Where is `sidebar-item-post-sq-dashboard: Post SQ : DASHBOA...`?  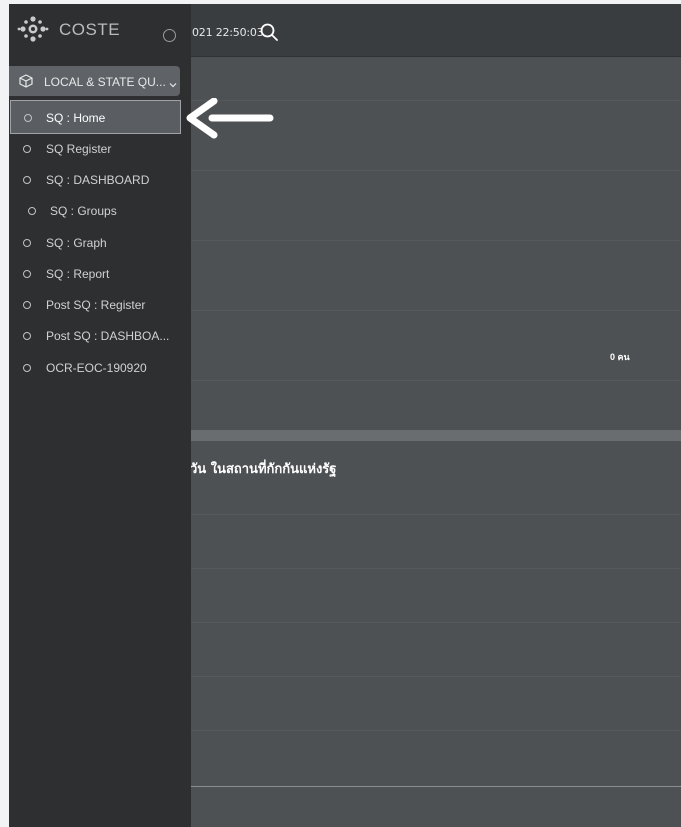
sidebar-item-post-sq-dashboard: Post SQ : DASHBOA... is located at coordinates (100, 336).